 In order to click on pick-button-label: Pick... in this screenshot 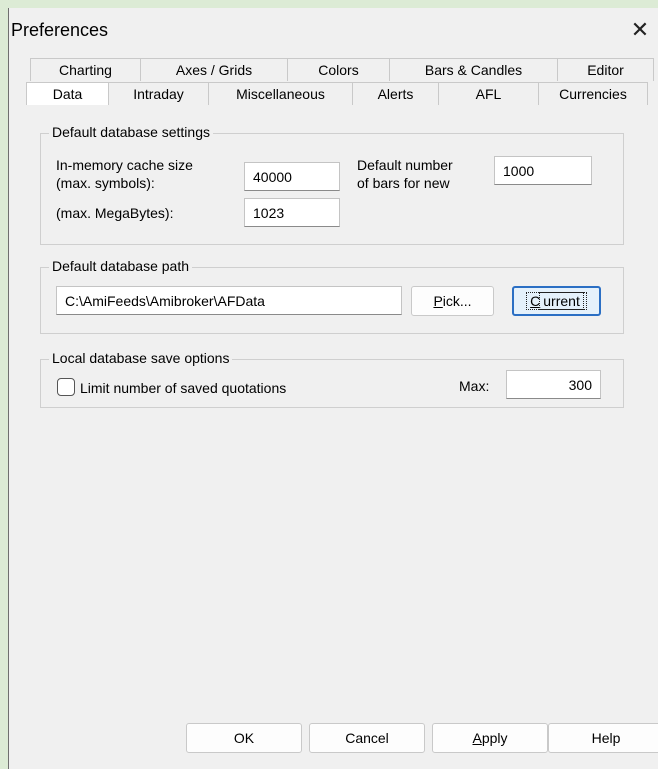, I will do `click(452, 301)`.